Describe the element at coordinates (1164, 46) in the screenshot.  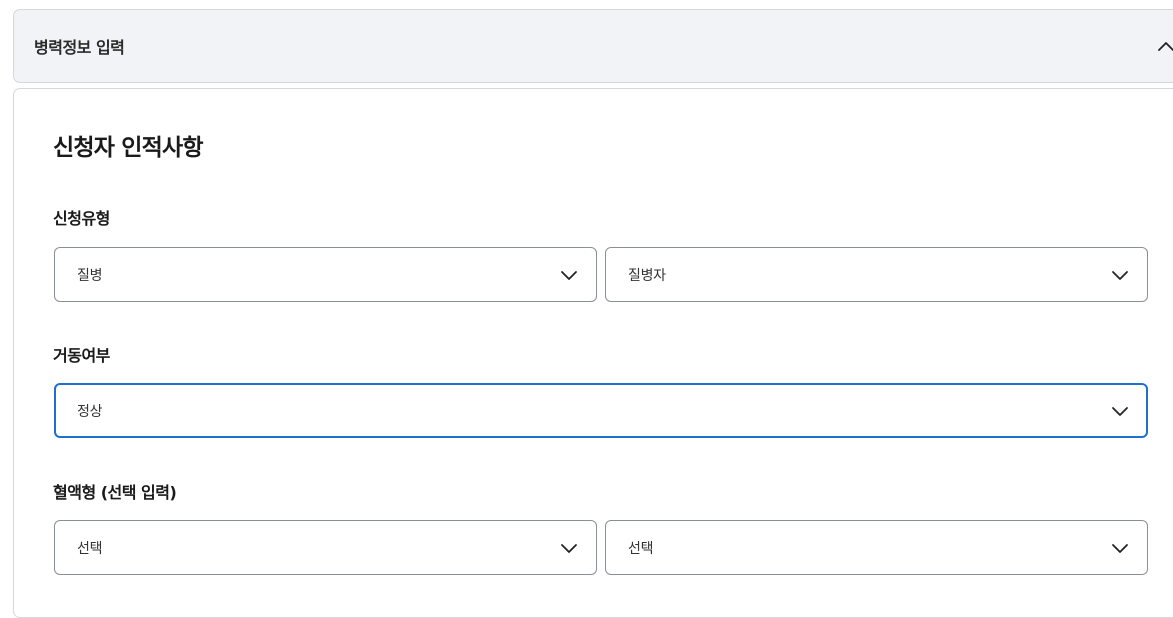
I see `chevron-up-icon` at that location.